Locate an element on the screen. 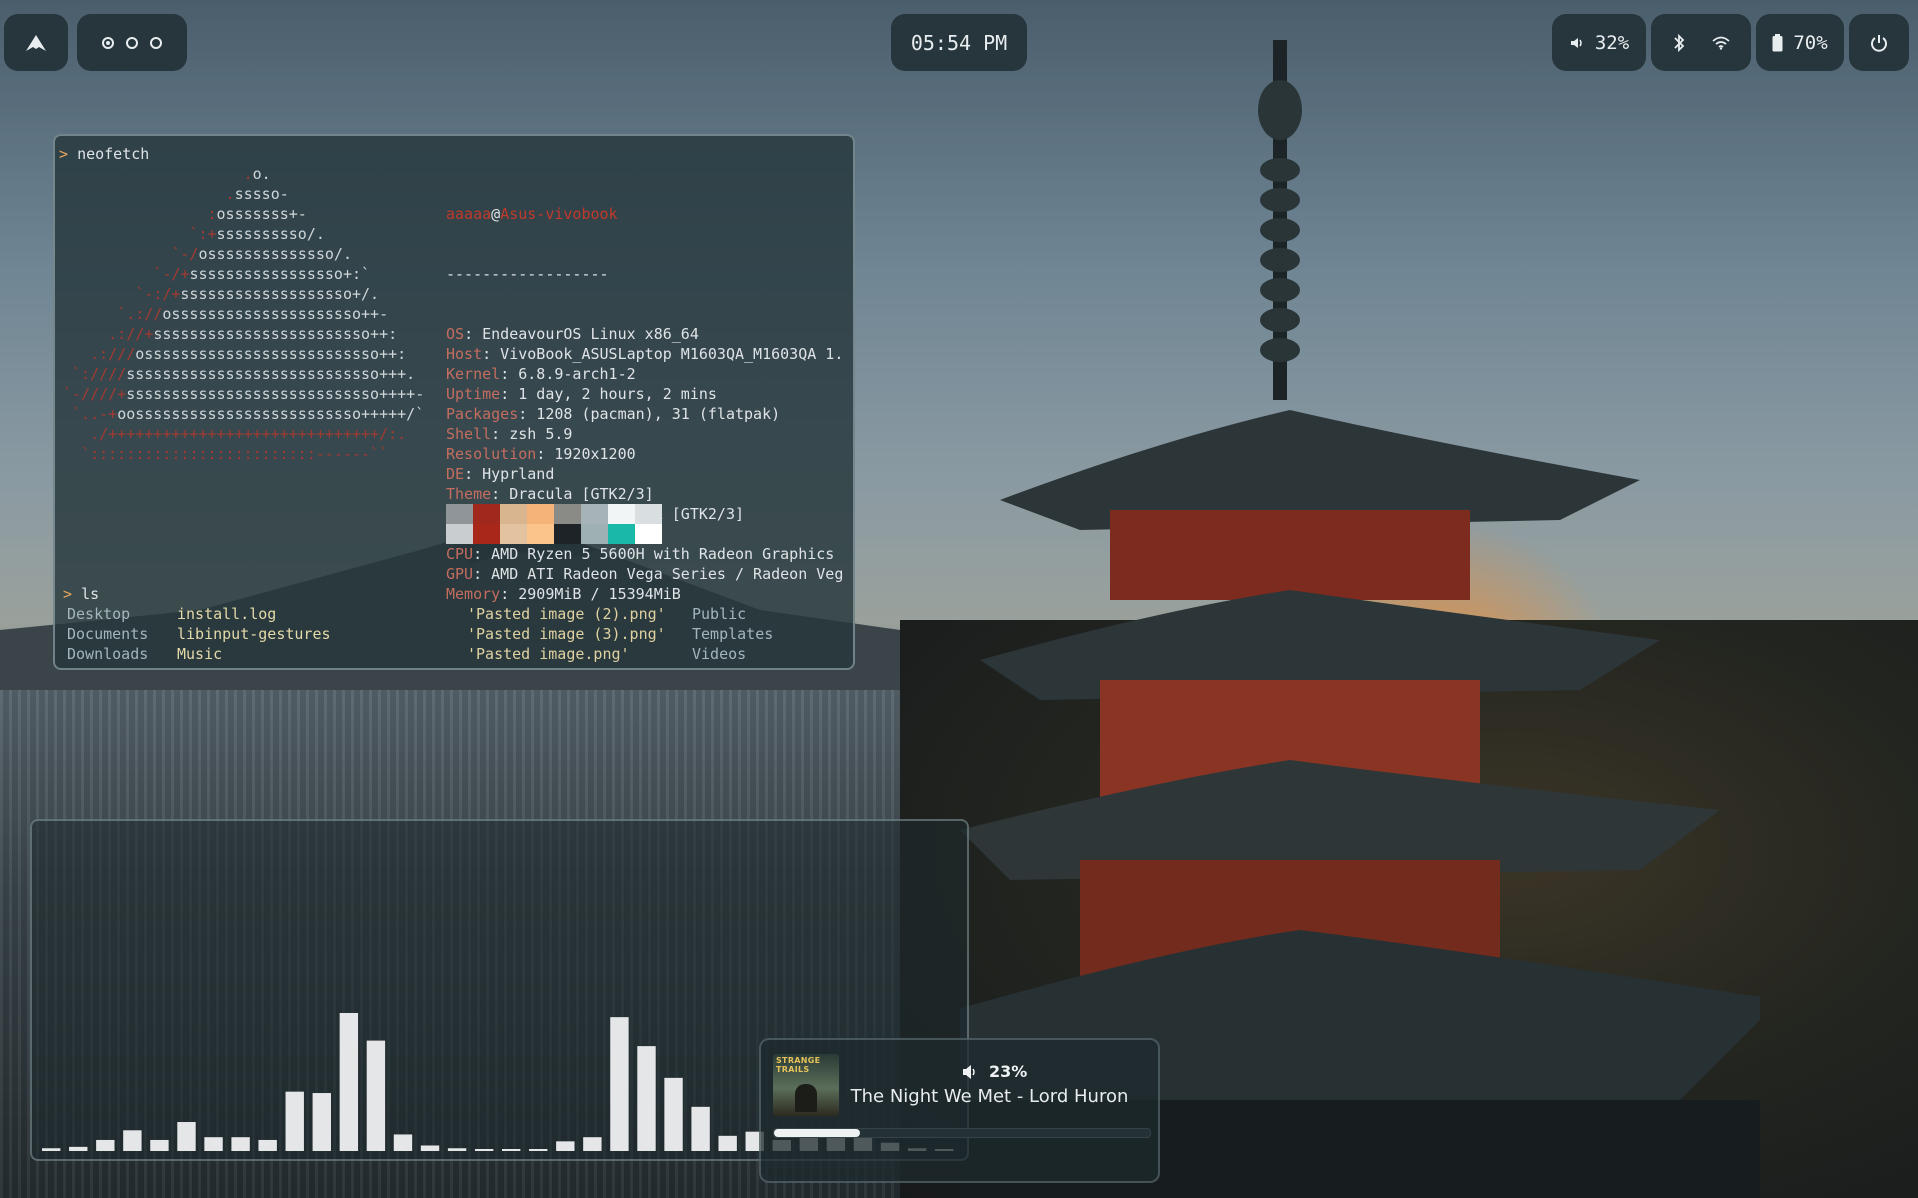  ascii-line: `-:/+sssssssssssssssssso+/. is located at coordinates (257, 294).